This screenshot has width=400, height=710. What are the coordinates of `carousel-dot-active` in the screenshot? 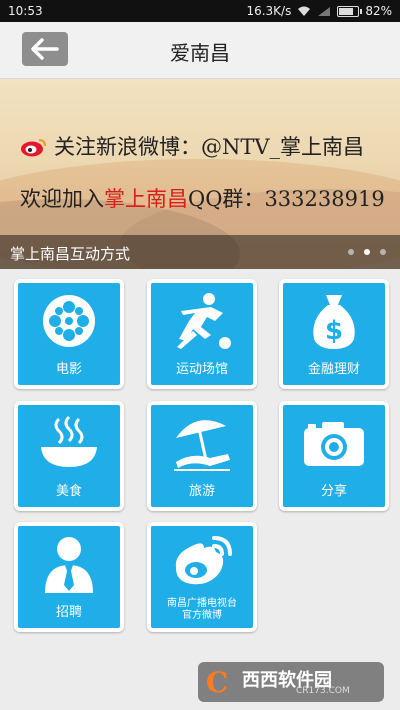 It's located at (367, 252).